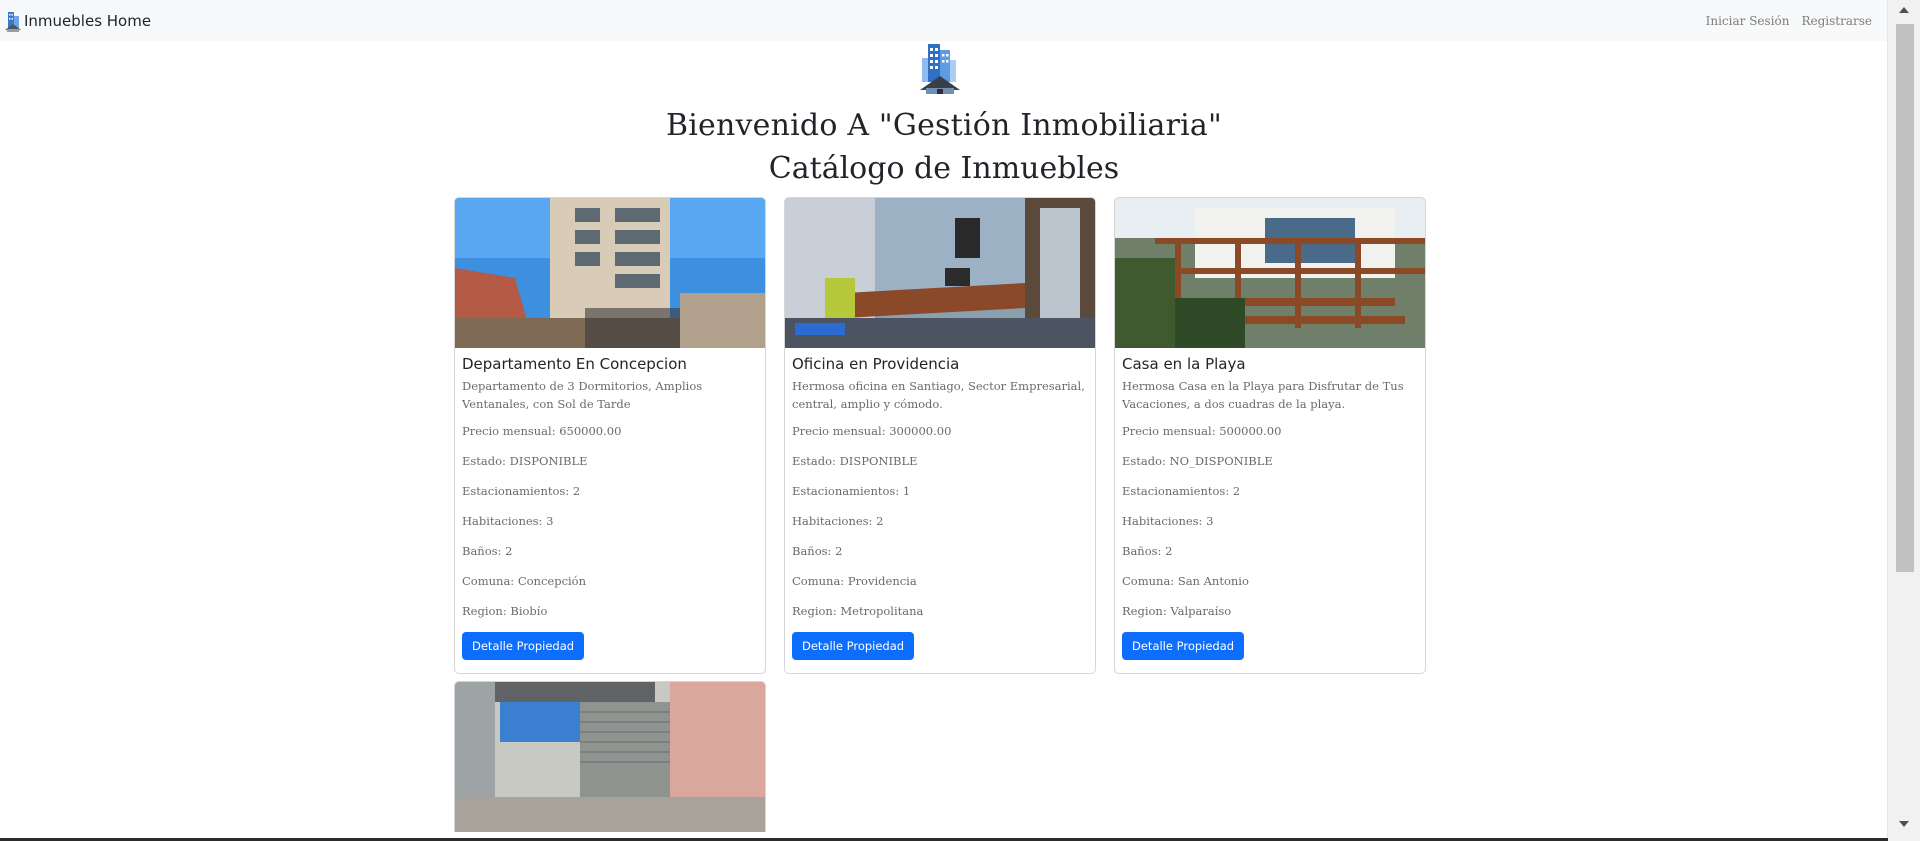 Image resolution: width=1920 pixels, height=841 pixels. I want to click on card-price: Precio mensual: 500000.00, so click(1202, 431).